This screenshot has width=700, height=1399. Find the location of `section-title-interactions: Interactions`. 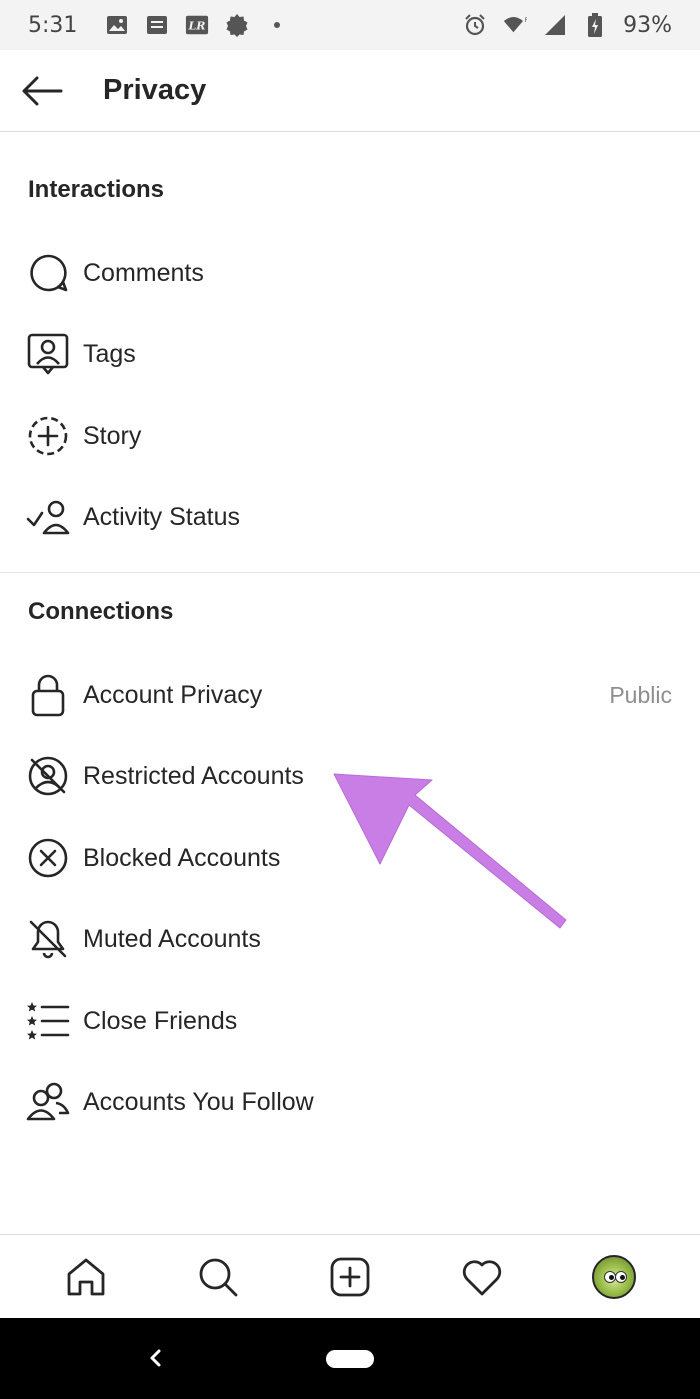

section-title-interactions: Interactions is located at coordinates (96, 189).